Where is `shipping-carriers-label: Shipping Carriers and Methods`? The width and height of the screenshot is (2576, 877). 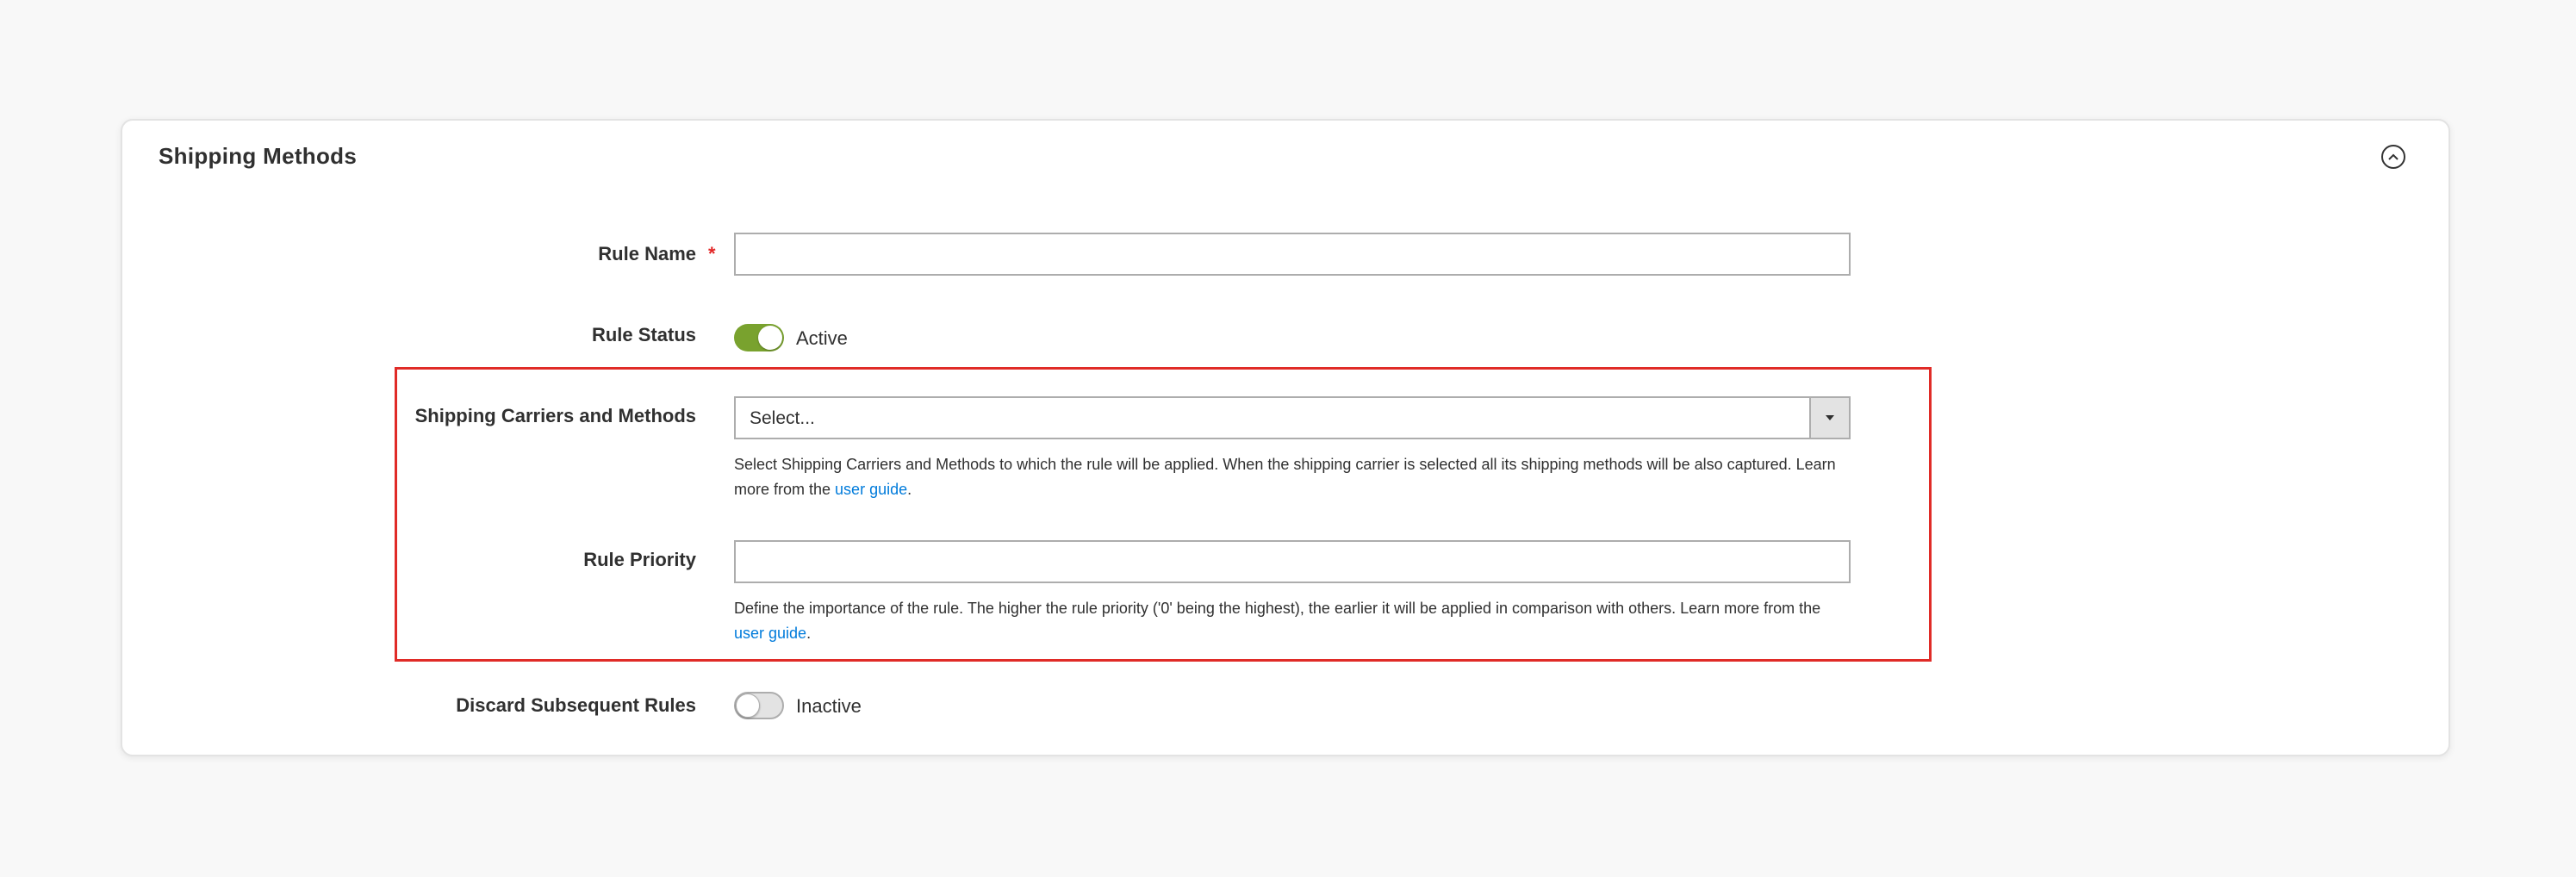
shipping-carriers-label: Shipping Carriers and Methods is located at coordinates (555, 416).